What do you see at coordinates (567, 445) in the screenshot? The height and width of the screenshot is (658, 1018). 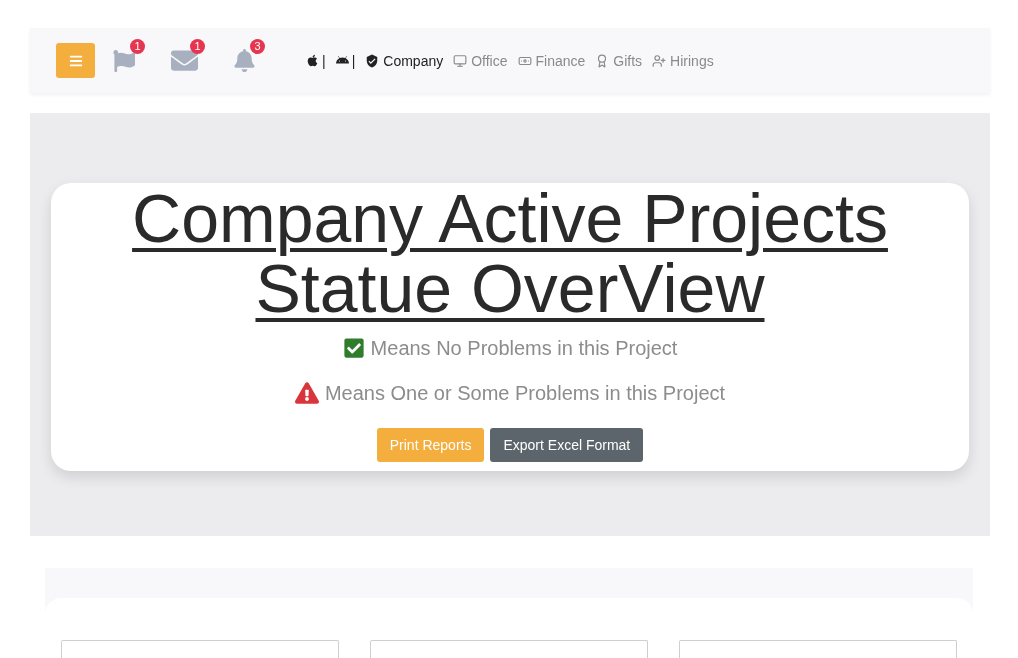 I see `export-button: Export Excel Format` at bounding box center [567, 445].